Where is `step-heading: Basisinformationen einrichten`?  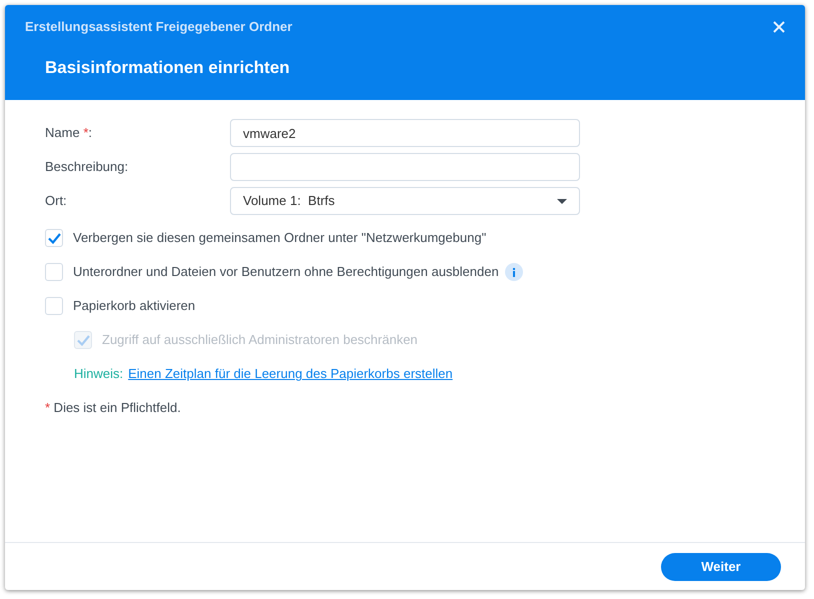 step-heading: Basisinformationen einrichten is located at coordinates (167, 67).